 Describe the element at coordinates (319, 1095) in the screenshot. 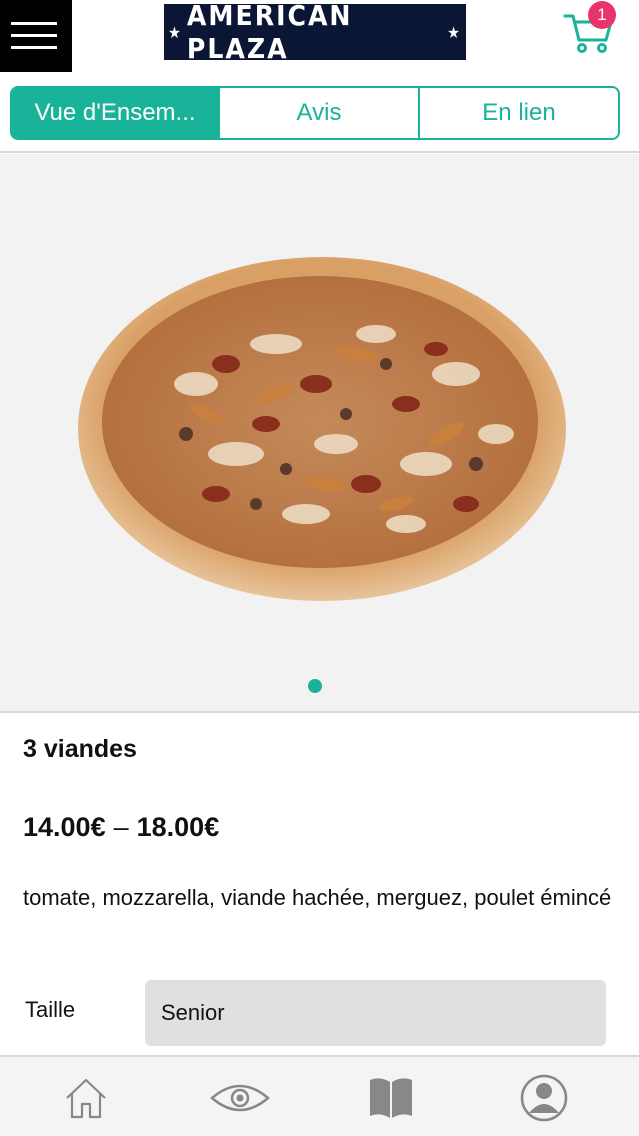

I see `bottom-navigation` at that location.